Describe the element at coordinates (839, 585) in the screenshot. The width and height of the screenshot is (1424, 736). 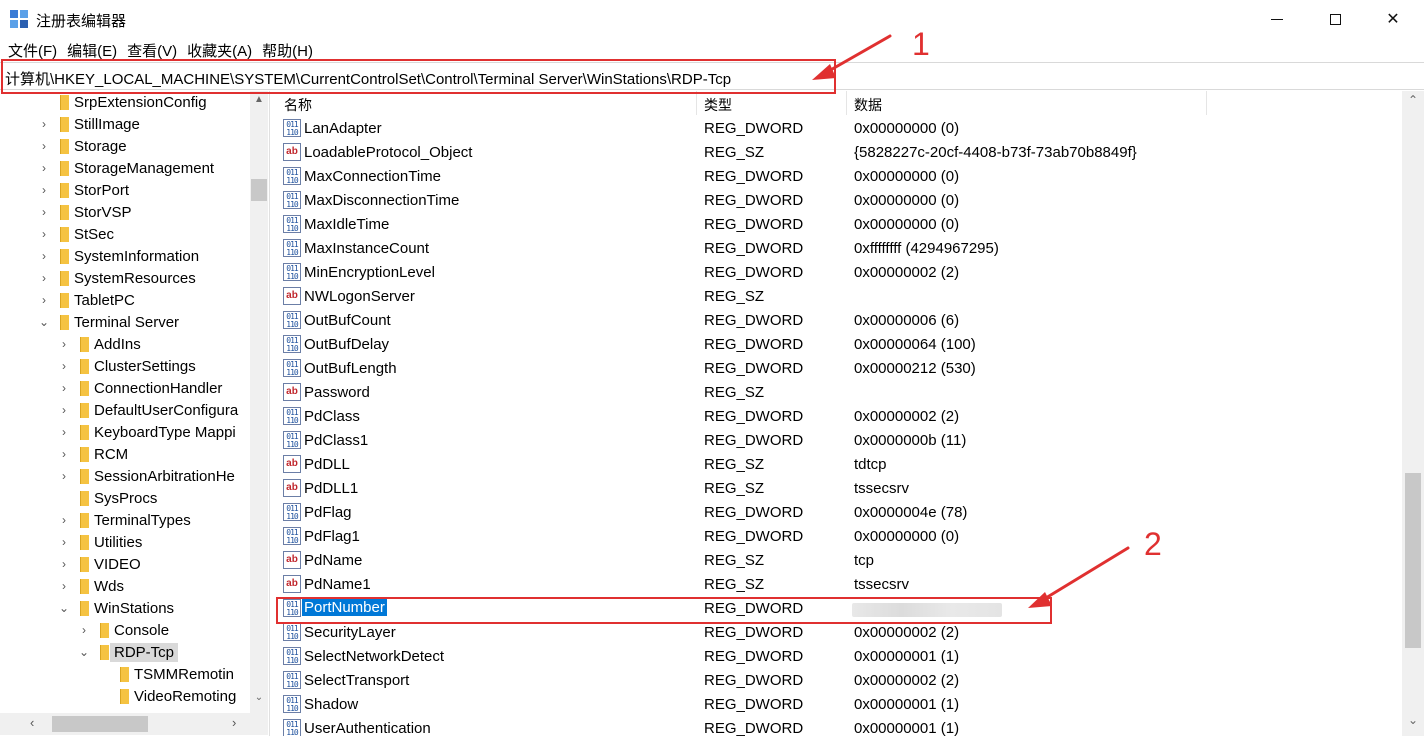
I see `value-row: ab PdName1 REG_SZ tssecsrv` at that location.